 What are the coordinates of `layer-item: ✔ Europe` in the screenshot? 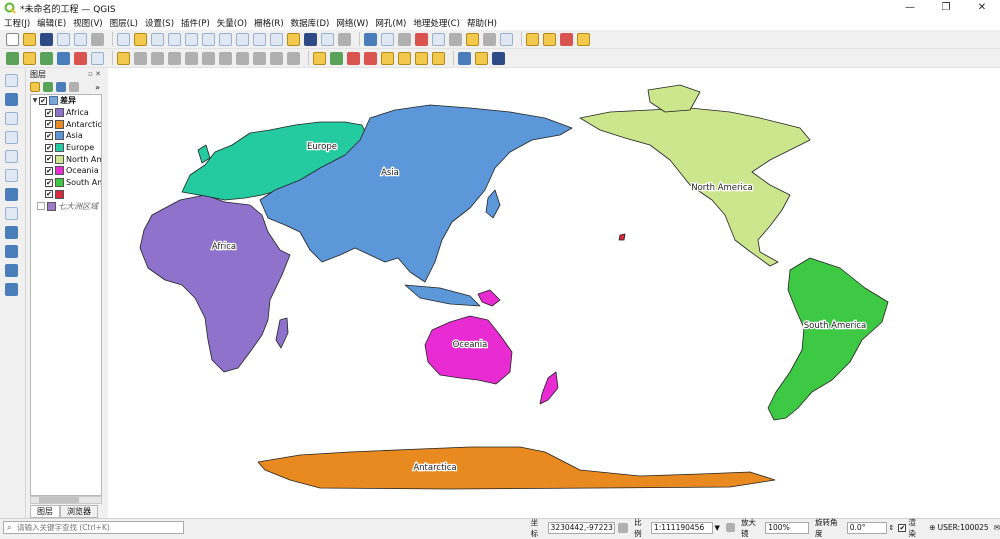 It's located at (66, 148).